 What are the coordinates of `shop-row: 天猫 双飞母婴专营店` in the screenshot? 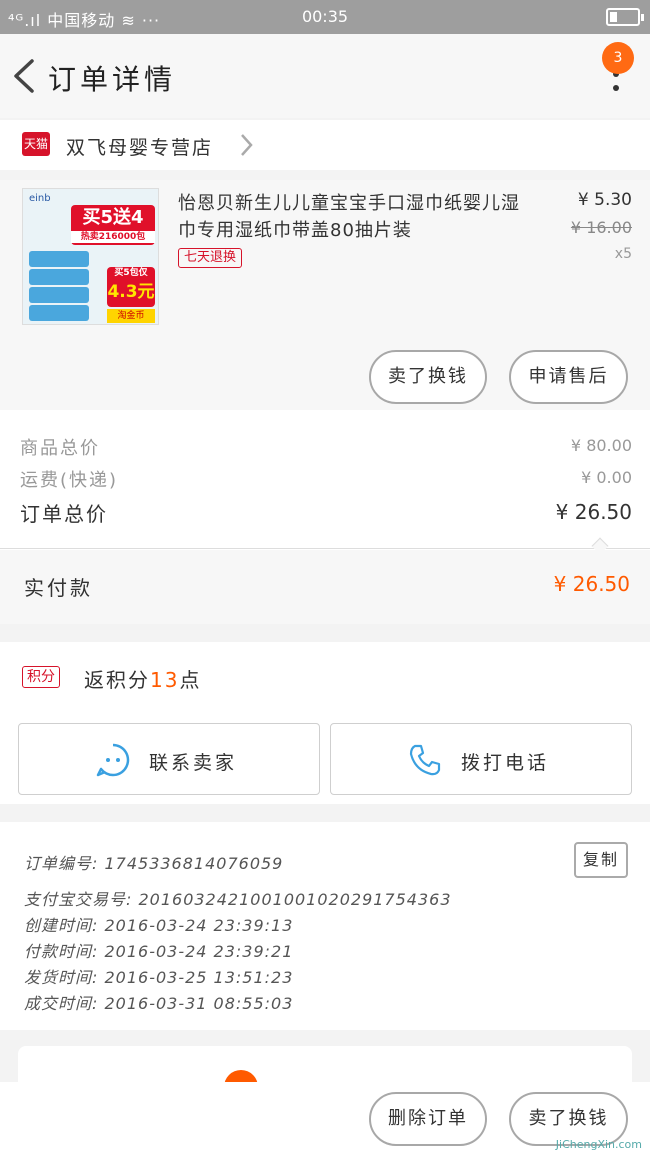 It's located at (325, 145).